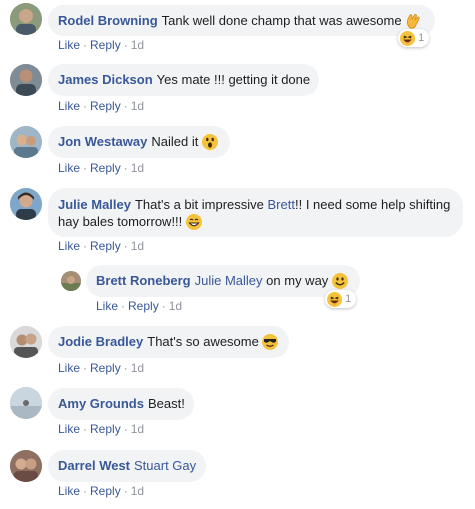 This screenshot has width=475, height=509. What do you see at coordinates (100, 341) in the screenshot?
I see `comment-author: Jodie Bradley` at bounding box center [100, 341].